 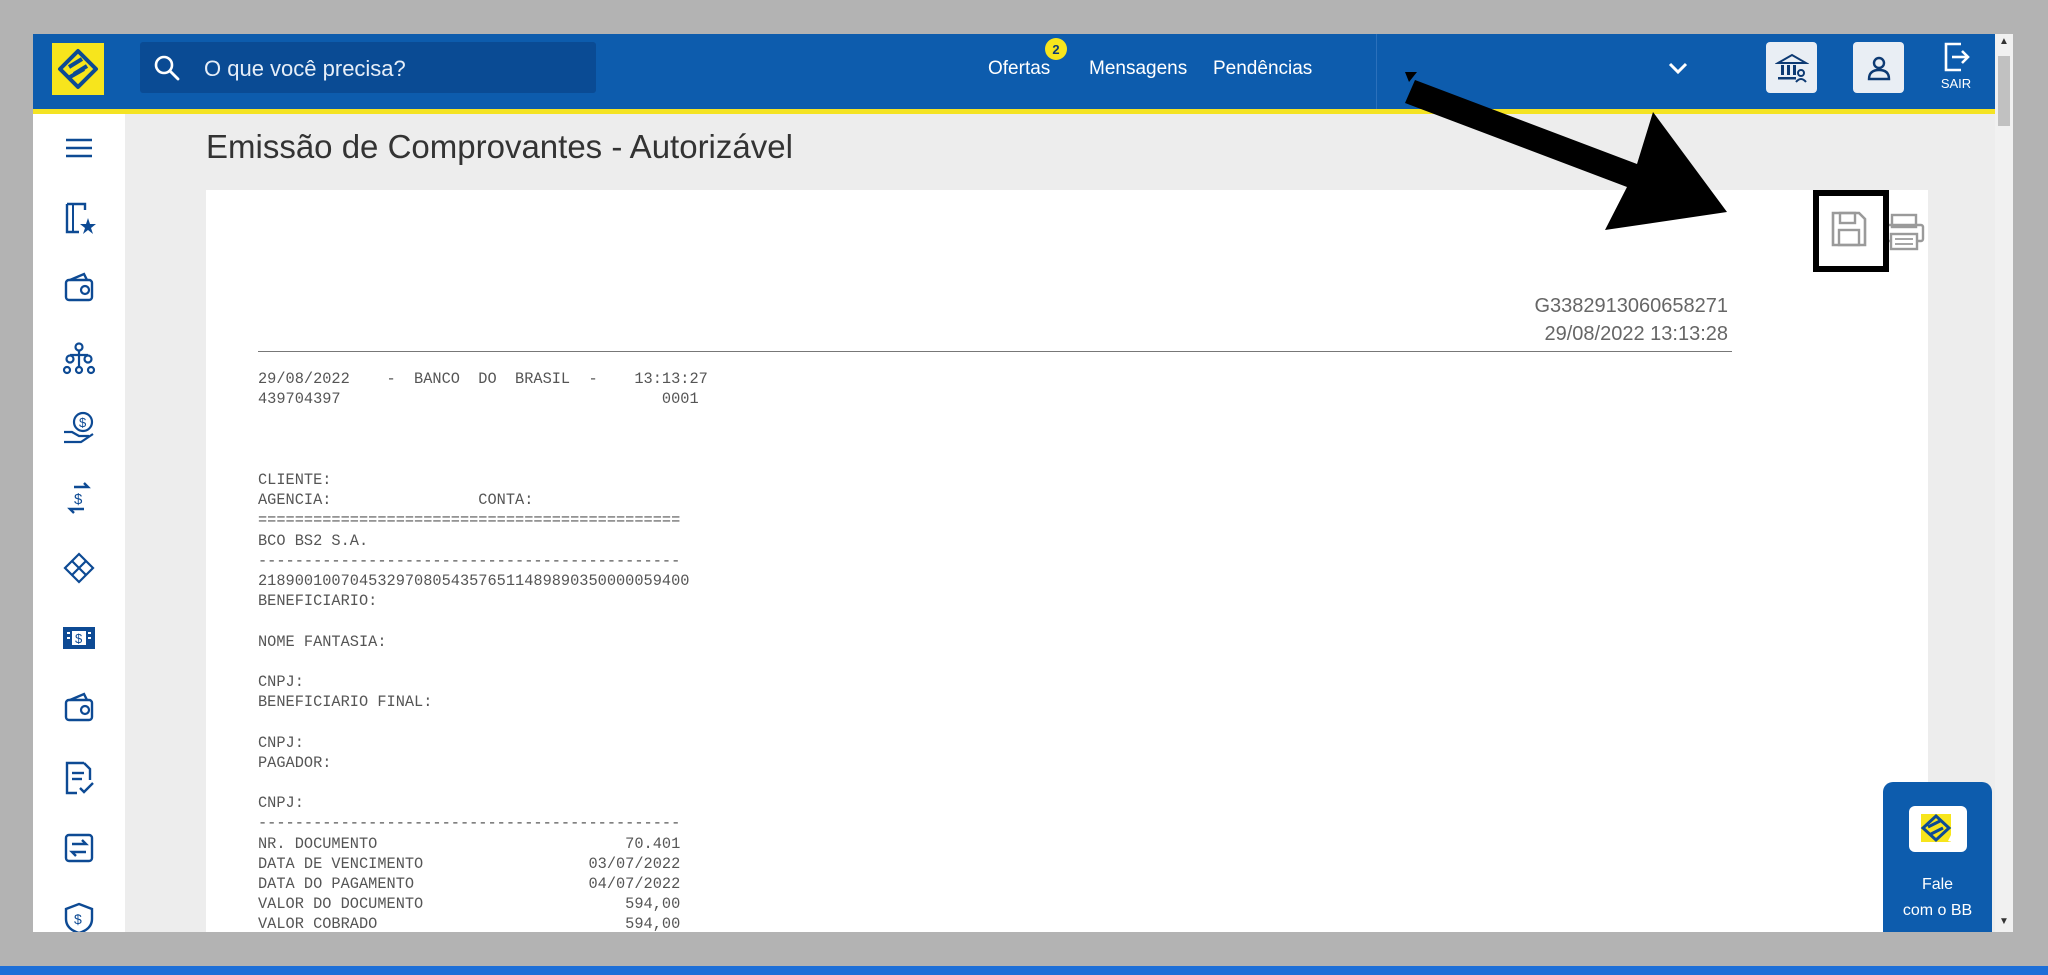 I want to click on money-hand-icon: $, so click(x=79, y=428).